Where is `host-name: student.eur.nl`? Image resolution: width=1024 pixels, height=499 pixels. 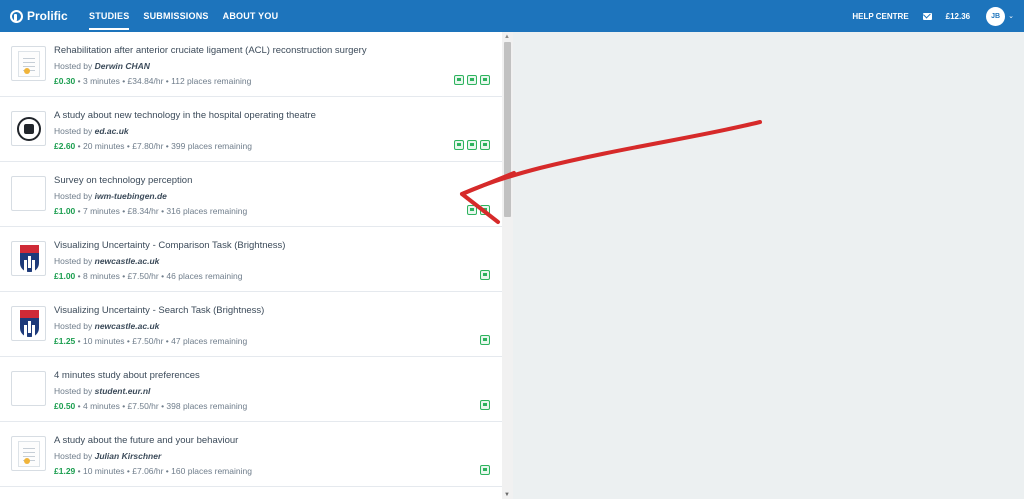
host-name: student.eur.nl is located at coordinates (122, 391).